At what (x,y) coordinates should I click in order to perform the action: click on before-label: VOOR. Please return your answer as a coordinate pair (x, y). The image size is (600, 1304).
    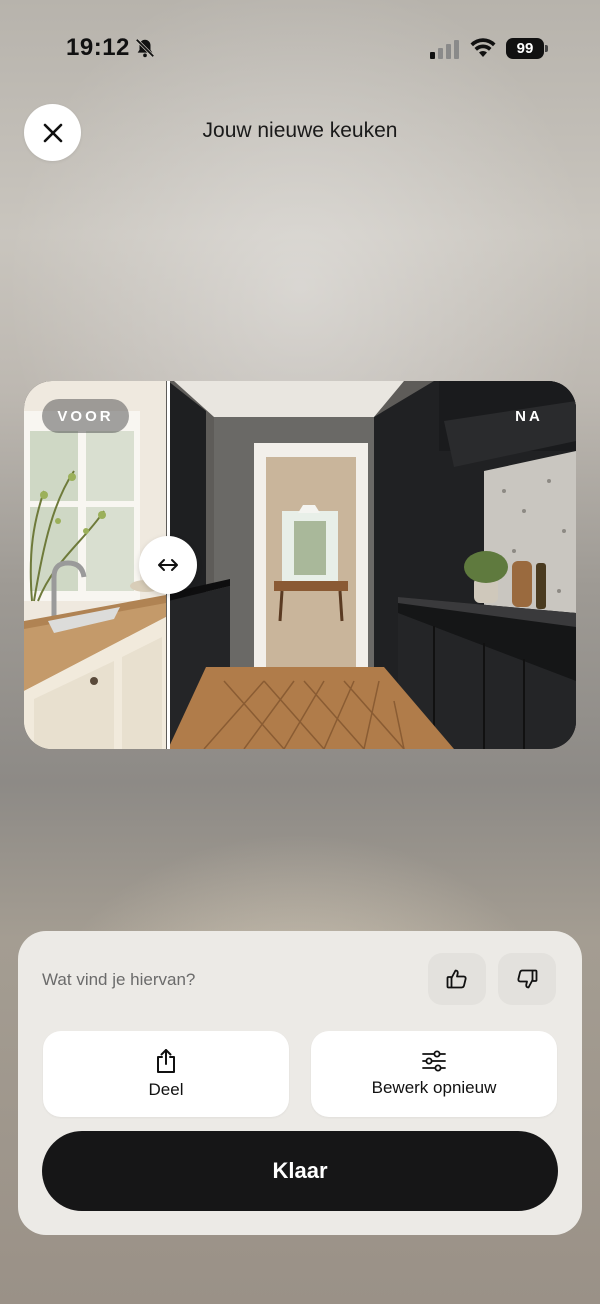
    Looking at the image, I should click on (85, 416).